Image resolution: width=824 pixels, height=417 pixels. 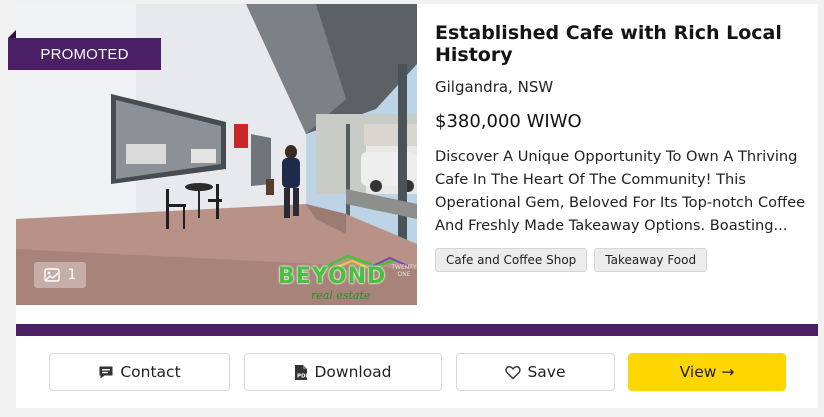 What do you see at coordinates (150, 372) in the screenshot?
I see `contact-label: Contact` at bounding box center [150, 372].